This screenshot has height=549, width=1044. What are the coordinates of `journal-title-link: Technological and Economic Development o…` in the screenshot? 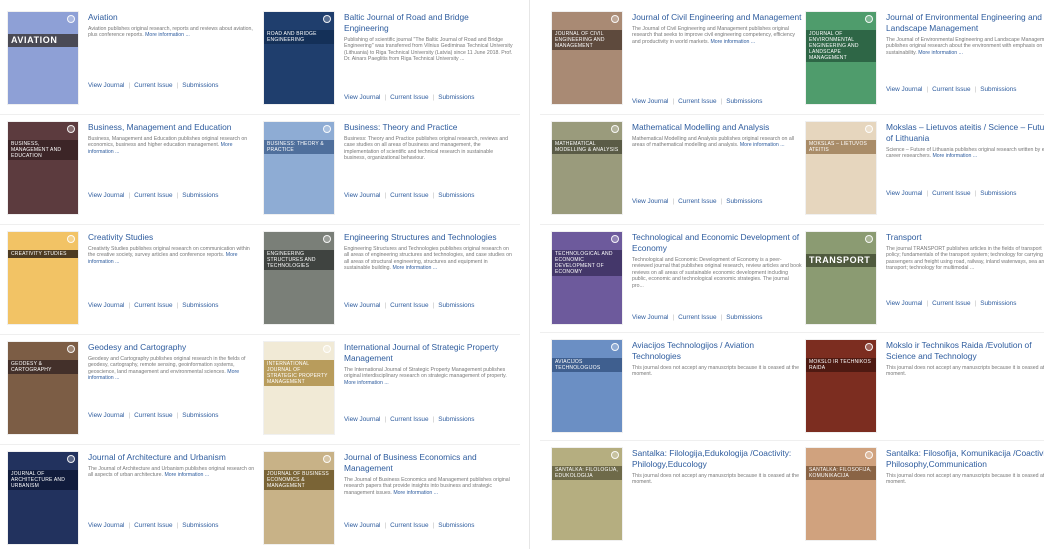 It's located at (717, 243).